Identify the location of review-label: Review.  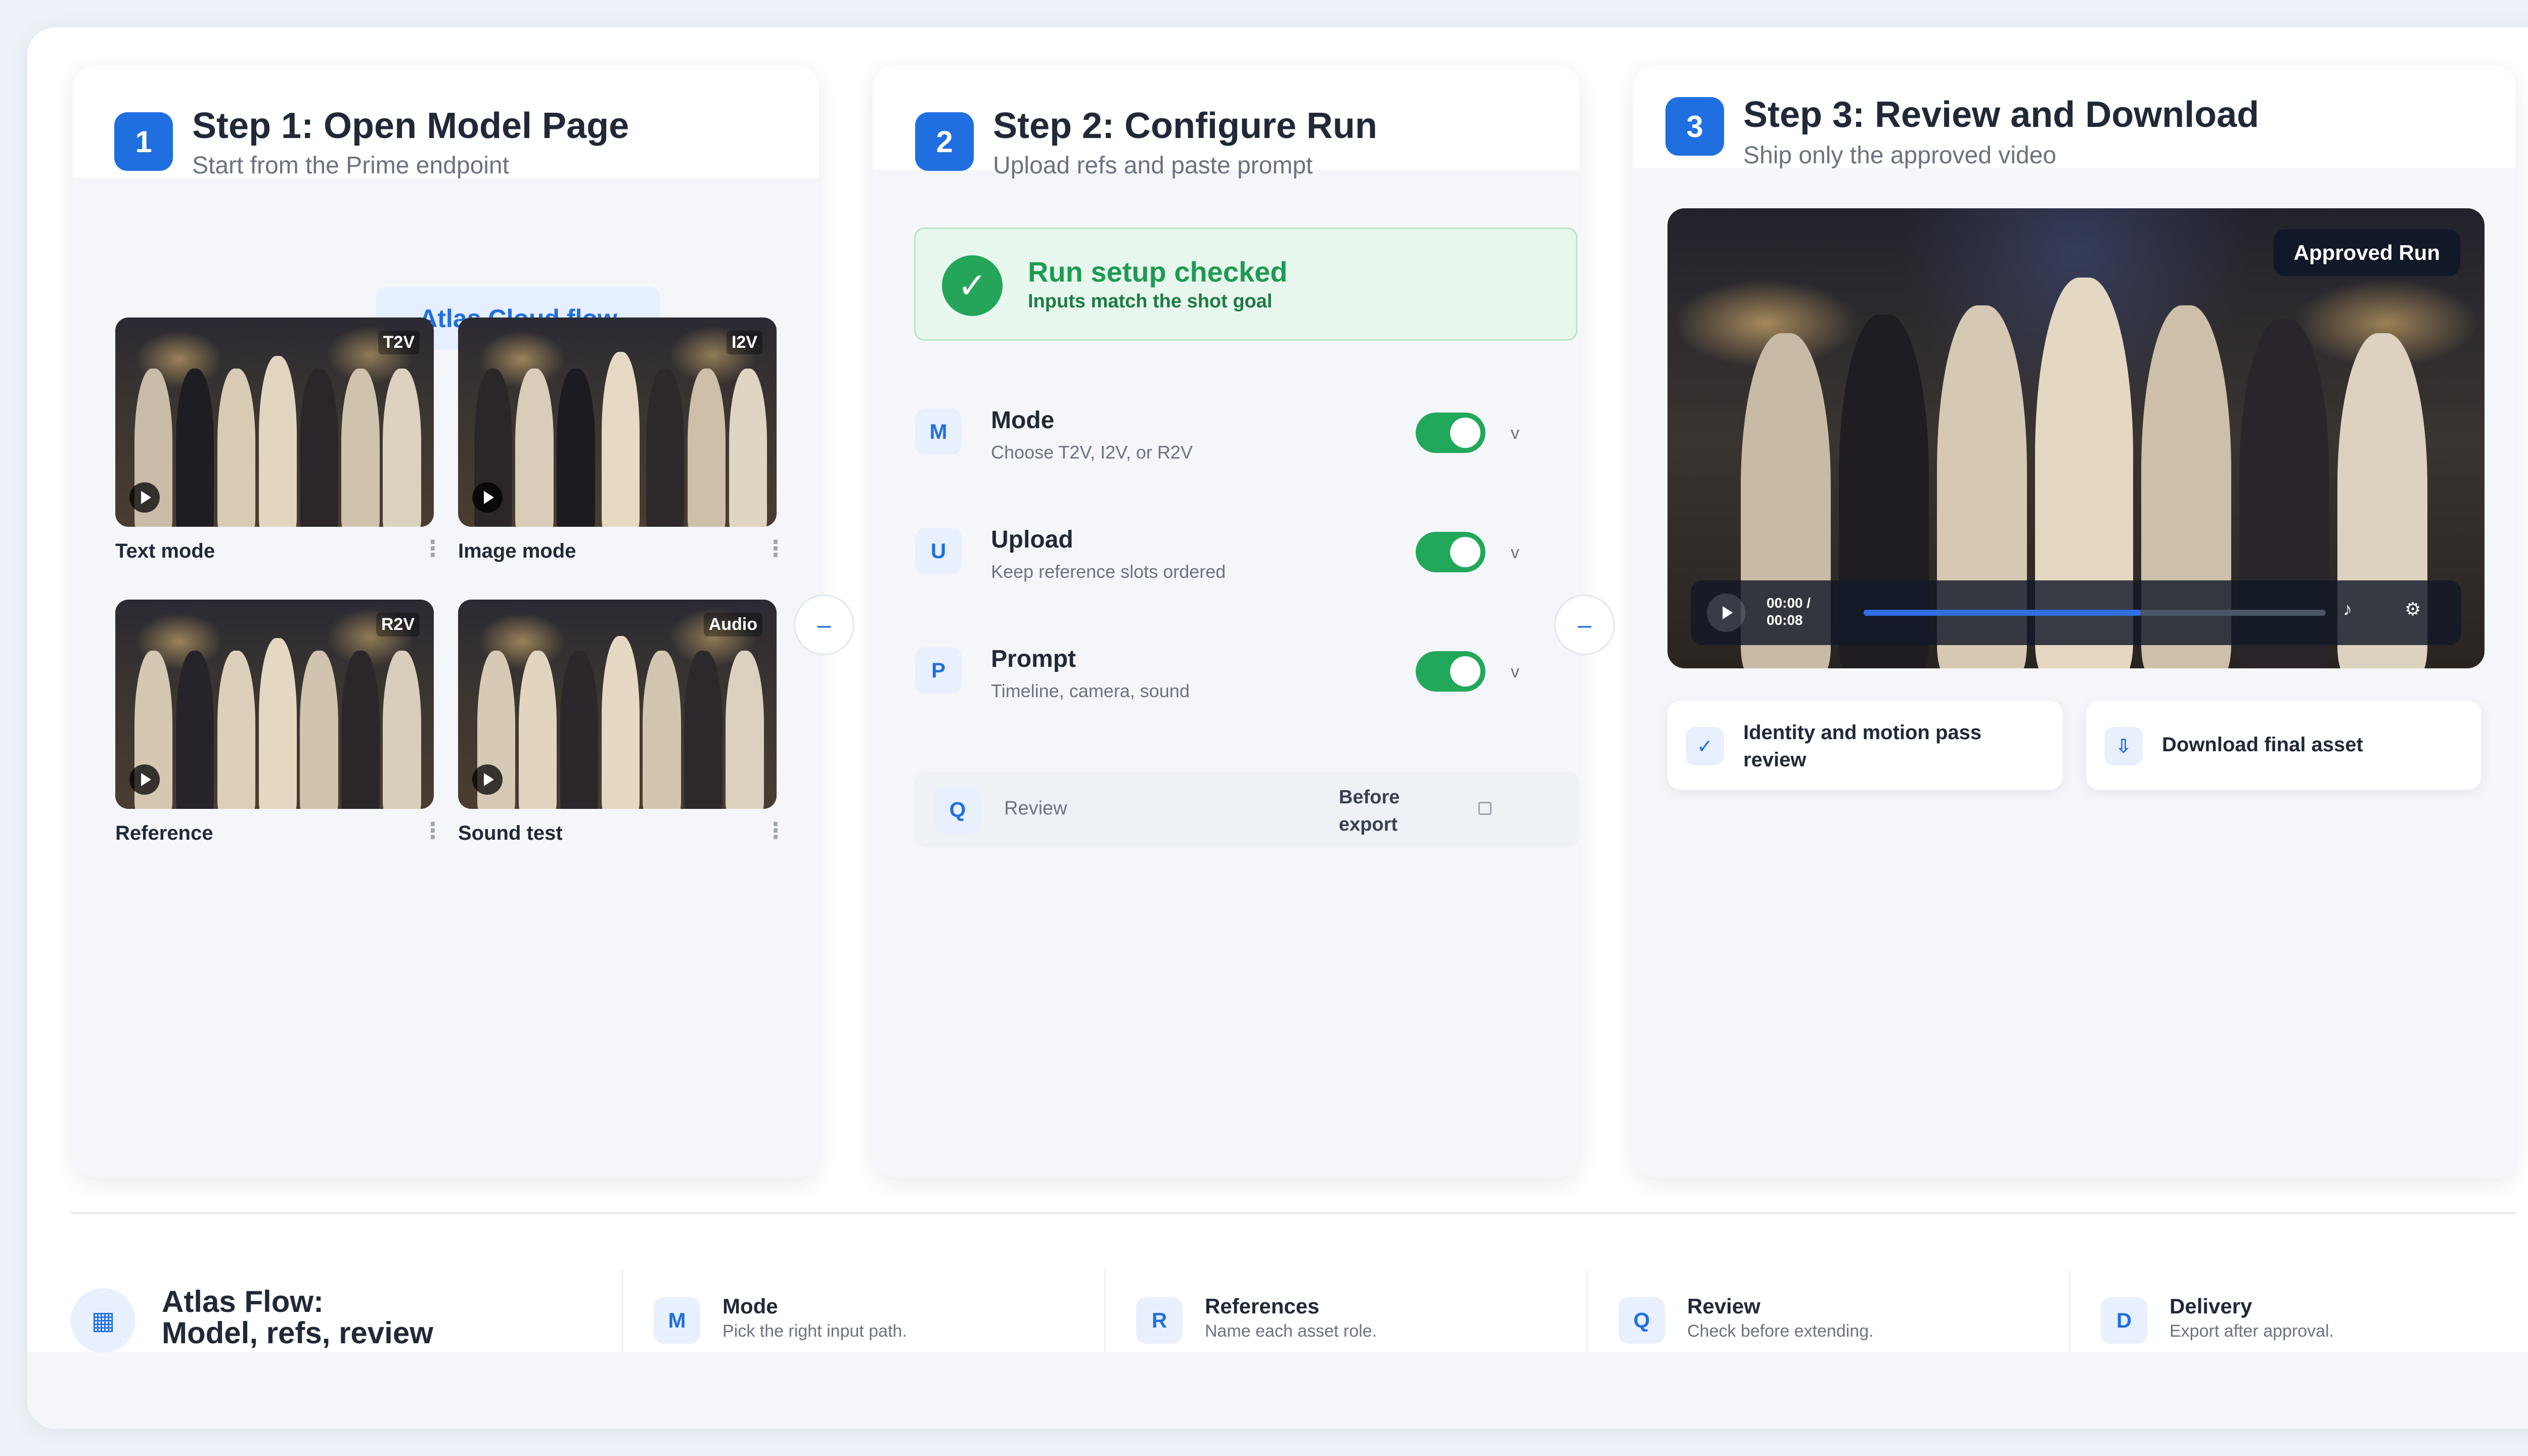
(1036, 808).